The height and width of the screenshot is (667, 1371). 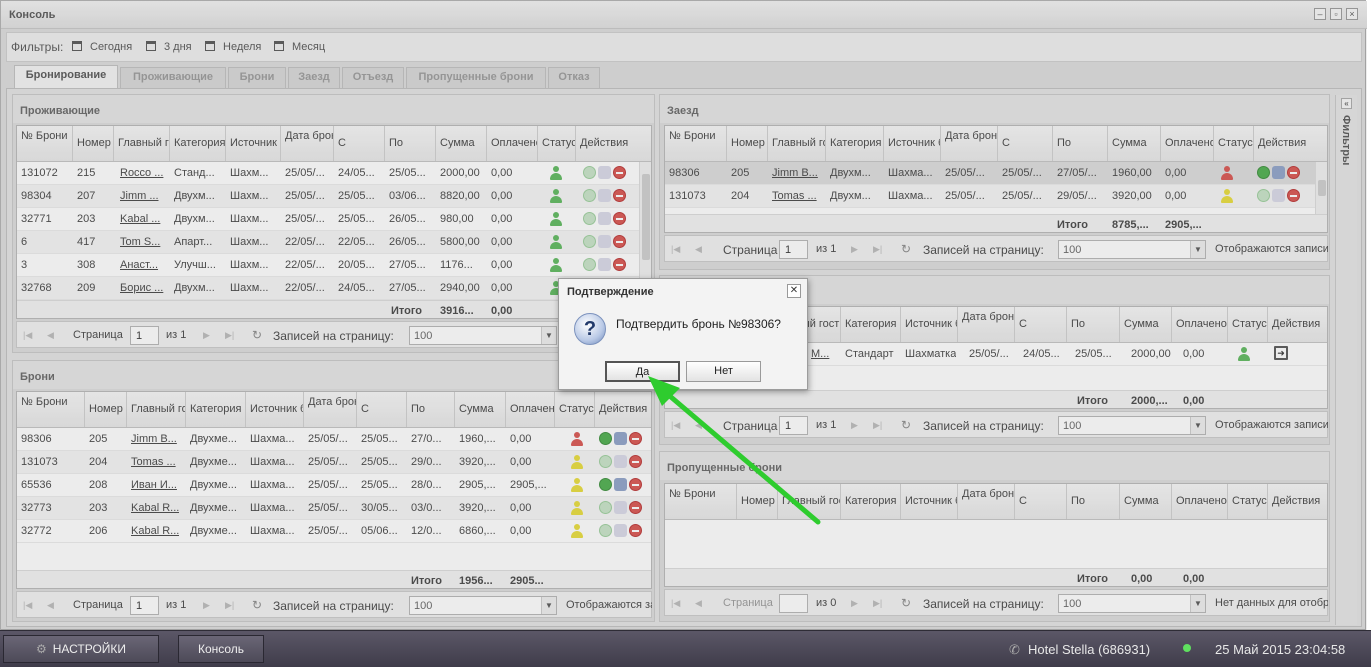 What do you see at coordinates (590, 329) in the screenshot?
I see `question-icon: ?` at bounding box center [590, 329].